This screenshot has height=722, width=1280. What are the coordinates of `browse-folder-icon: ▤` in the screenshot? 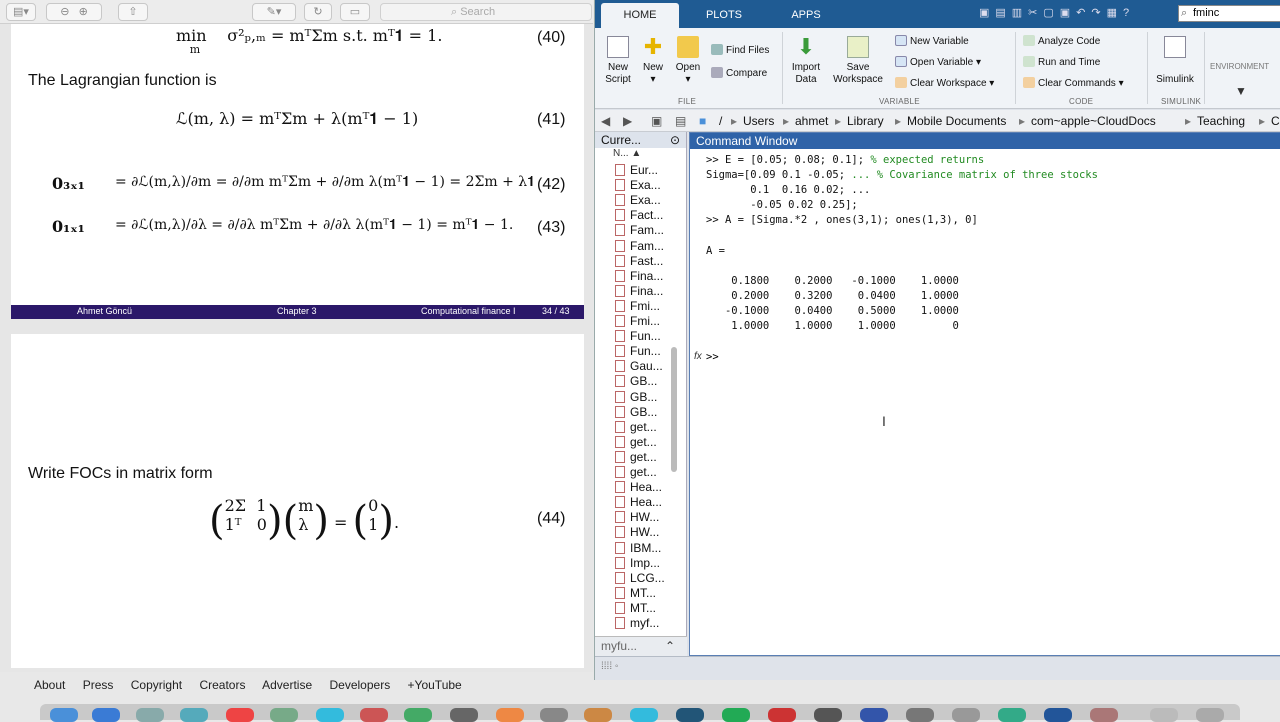 It's located at (680, 121).